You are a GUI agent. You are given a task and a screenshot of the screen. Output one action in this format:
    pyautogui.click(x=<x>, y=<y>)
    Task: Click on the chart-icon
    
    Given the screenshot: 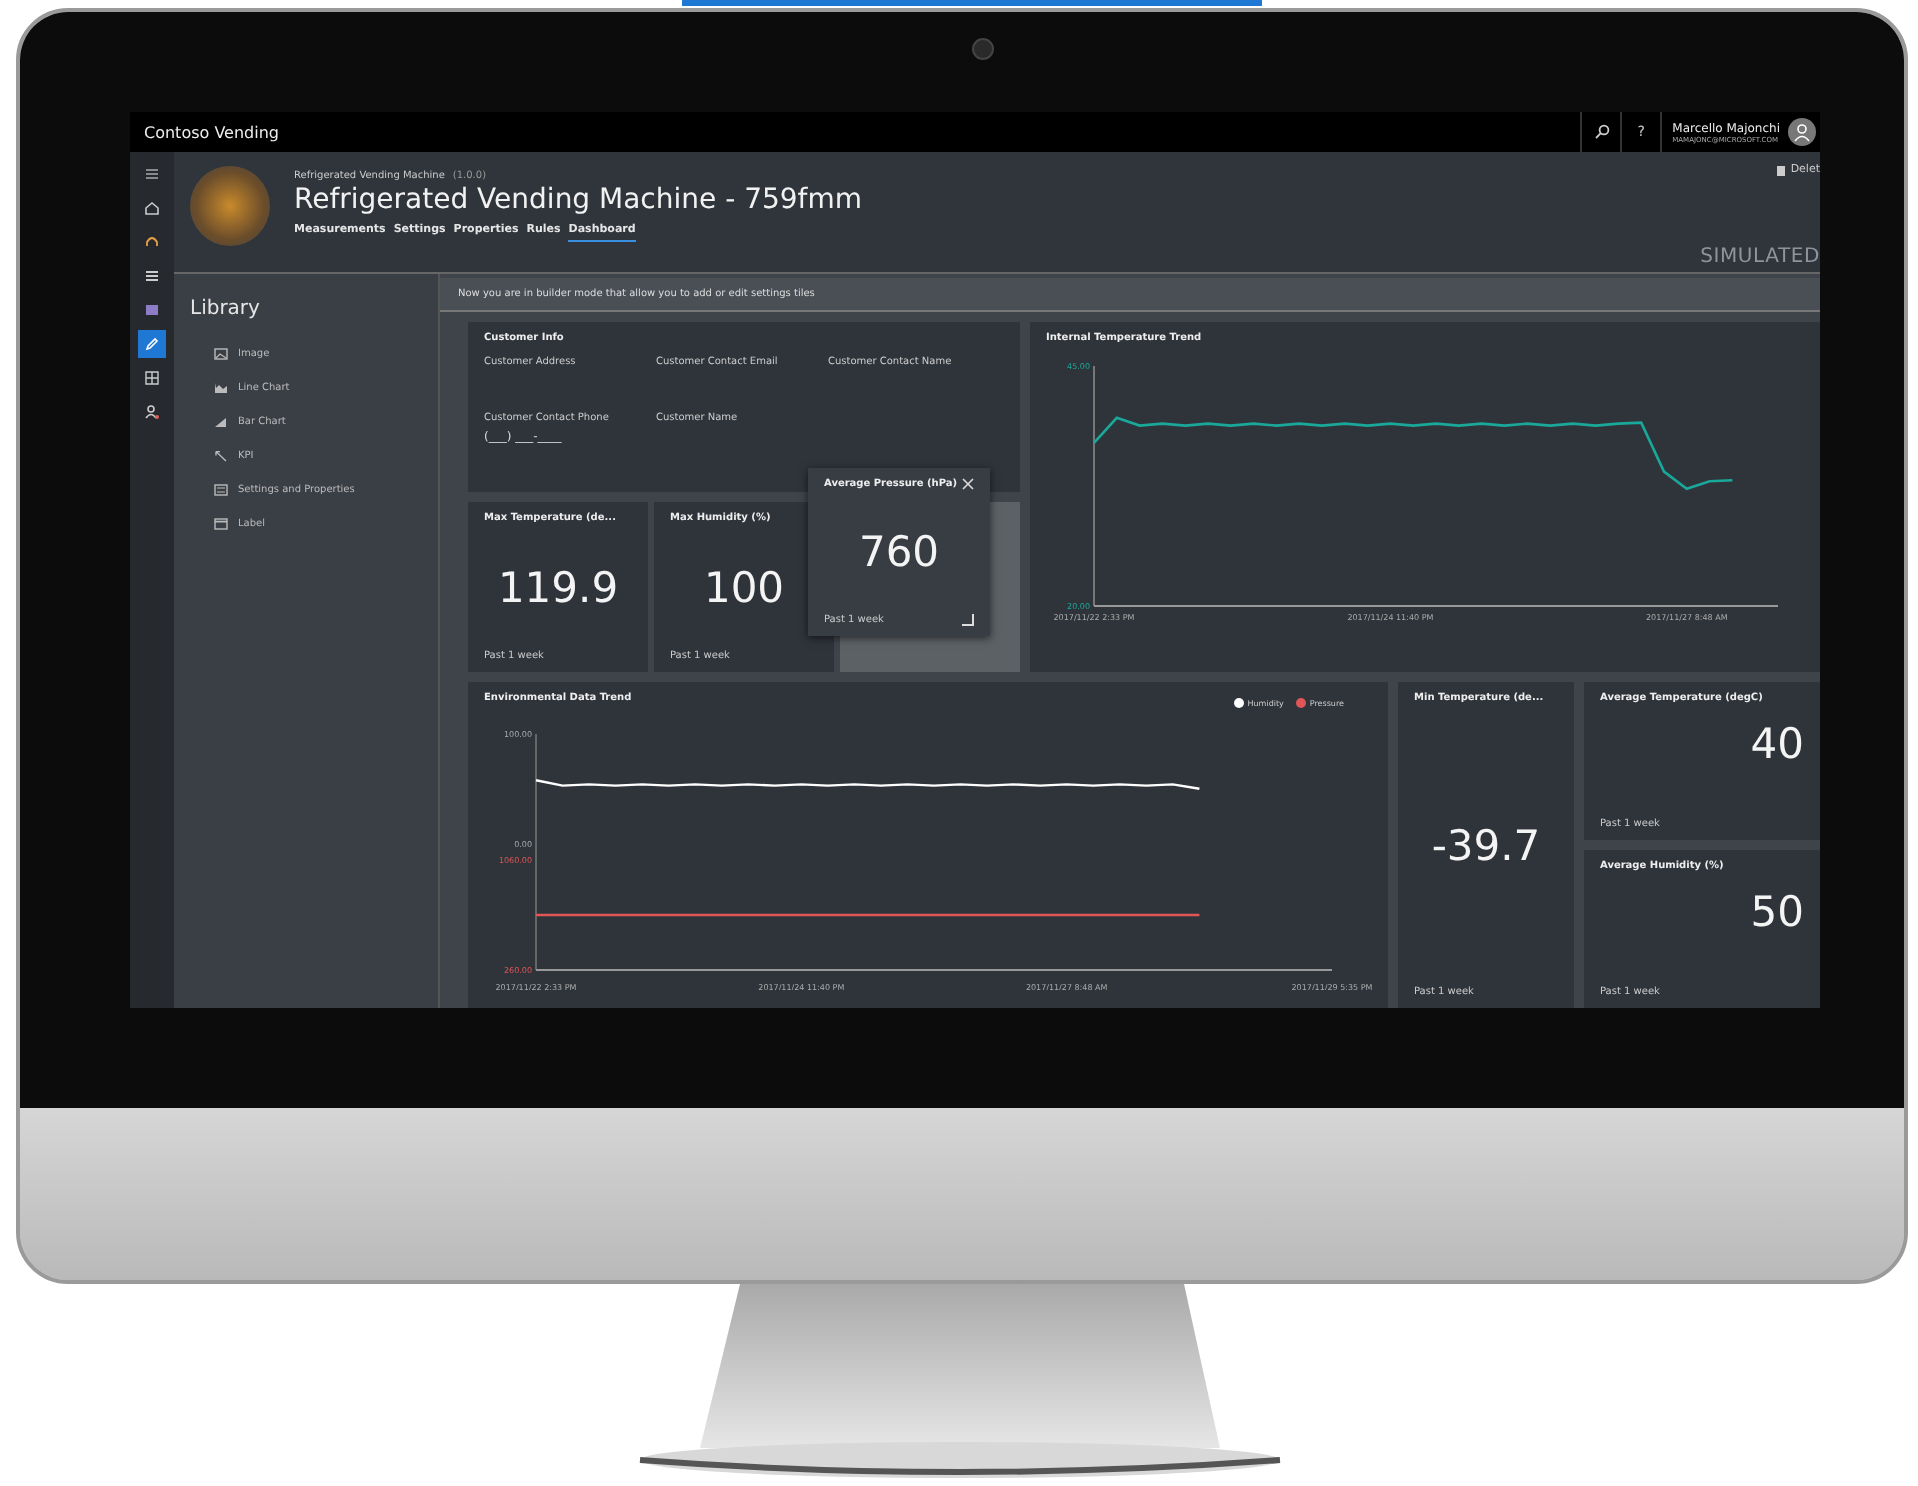 What is the action you would take?
    pyautogui.click(x=221, y=388)
    